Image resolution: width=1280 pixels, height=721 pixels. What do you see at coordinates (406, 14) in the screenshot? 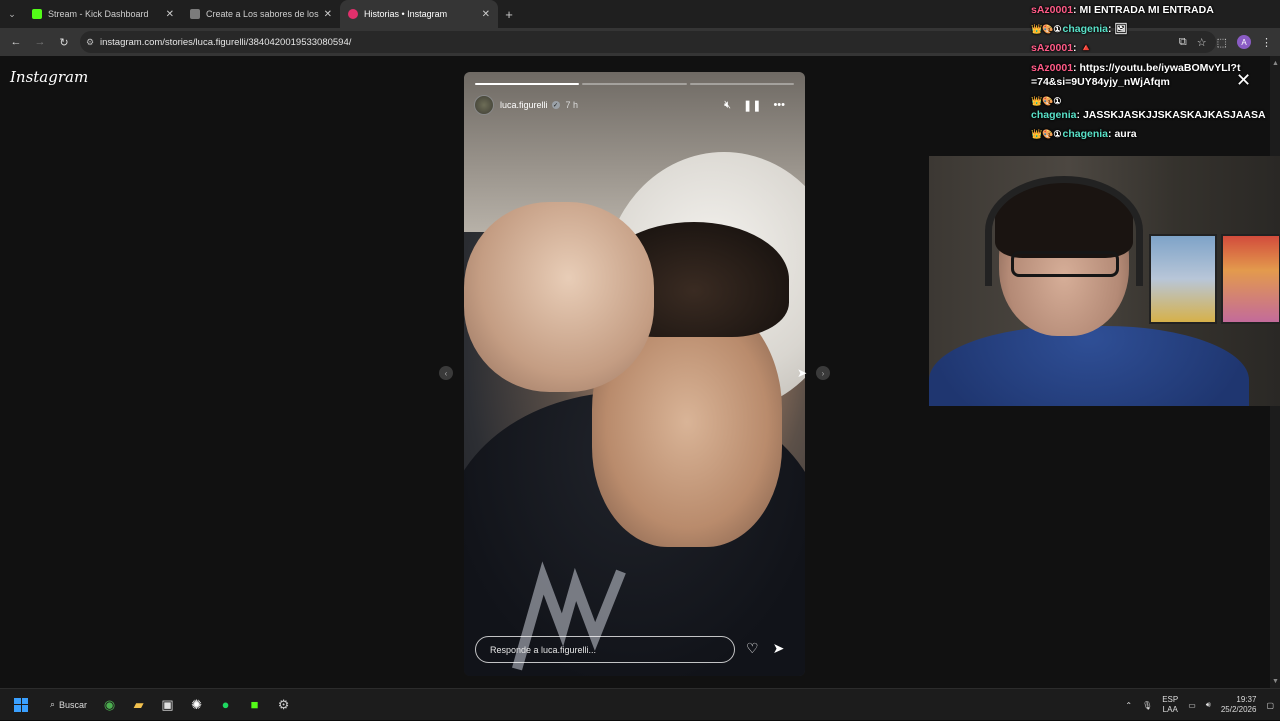
I see `tab-title: Historias • Instagram` at bounding box center [406, 14].